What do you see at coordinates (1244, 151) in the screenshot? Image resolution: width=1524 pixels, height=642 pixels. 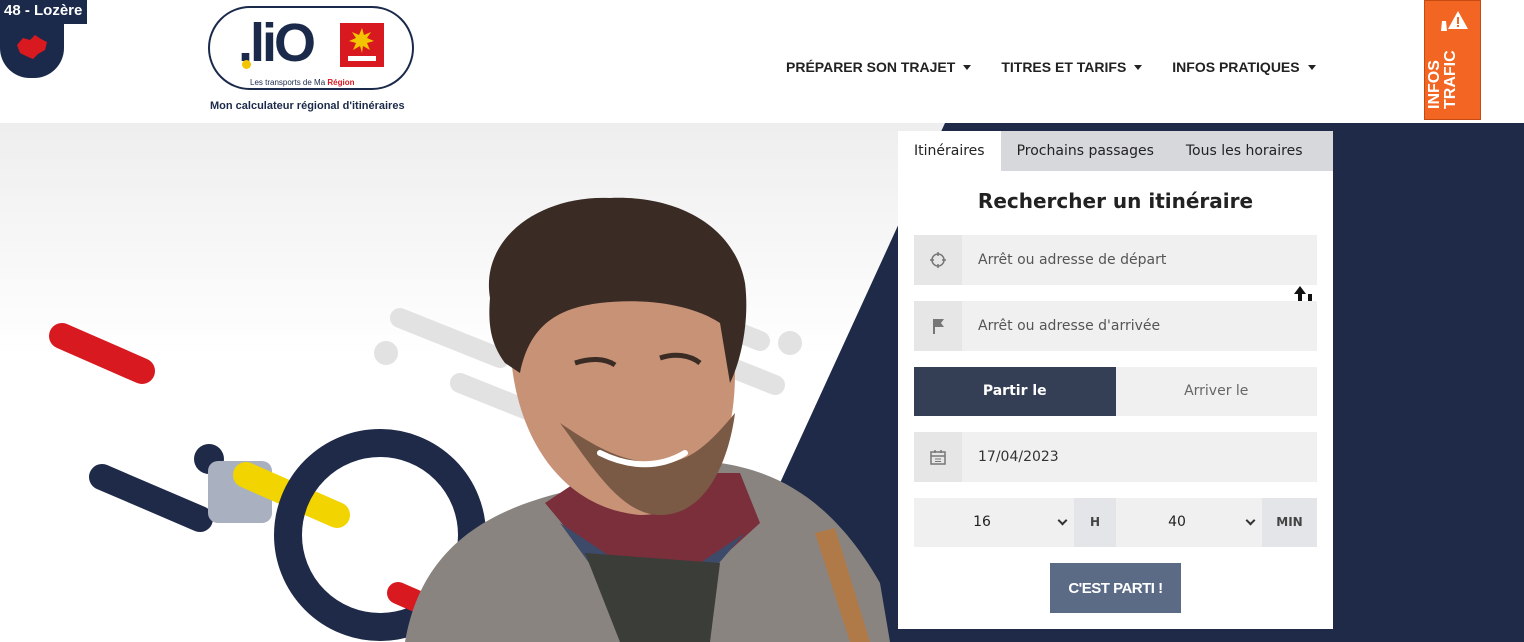 I see `tab-tous-horaires: Tous les horaires` at bounding box center [1244, 151].